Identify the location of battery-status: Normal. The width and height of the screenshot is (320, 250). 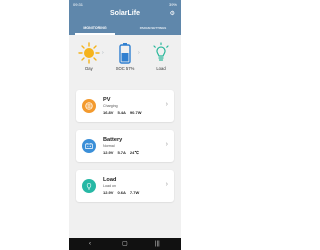
(109, 146).